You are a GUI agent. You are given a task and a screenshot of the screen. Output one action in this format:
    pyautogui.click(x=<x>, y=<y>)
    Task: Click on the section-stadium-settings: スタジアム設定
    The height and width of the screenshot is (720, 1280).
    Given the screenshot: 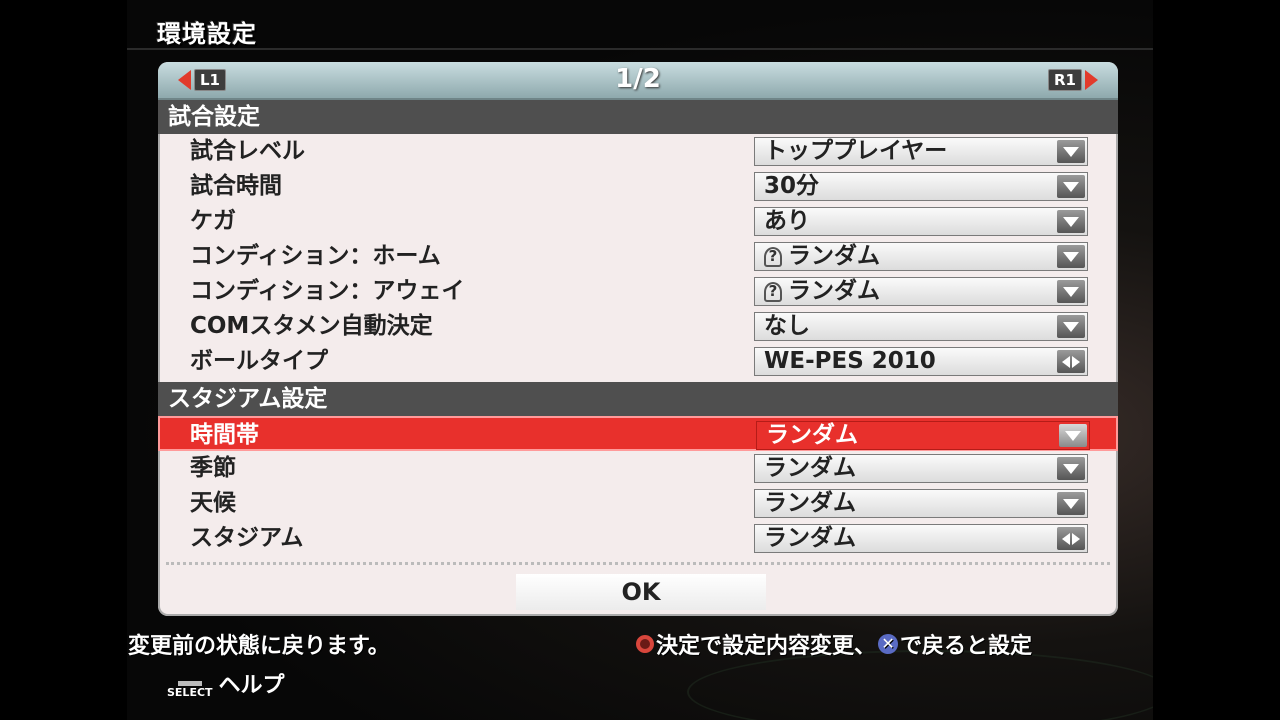 What is the action you would take?
    pyautogui.click(x=638, y=399)
    